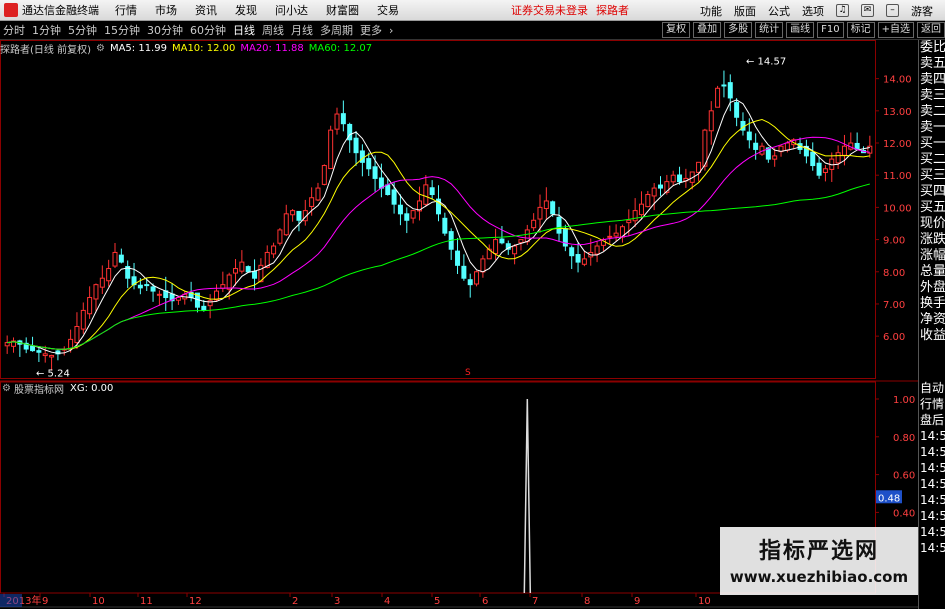  I want to click on tab-30min: 30分钟, so click(165, 30).